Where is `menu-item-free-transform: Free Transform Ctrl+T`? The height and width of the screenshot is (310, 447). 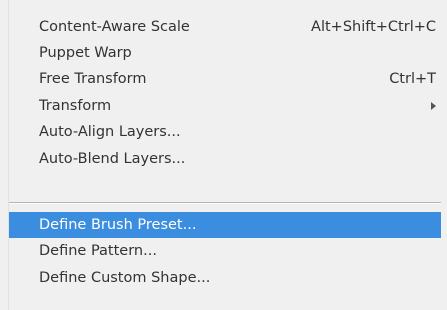
menu-item-free-transform: Free Transform Ctrl+T is located at coordinates (225, 79).